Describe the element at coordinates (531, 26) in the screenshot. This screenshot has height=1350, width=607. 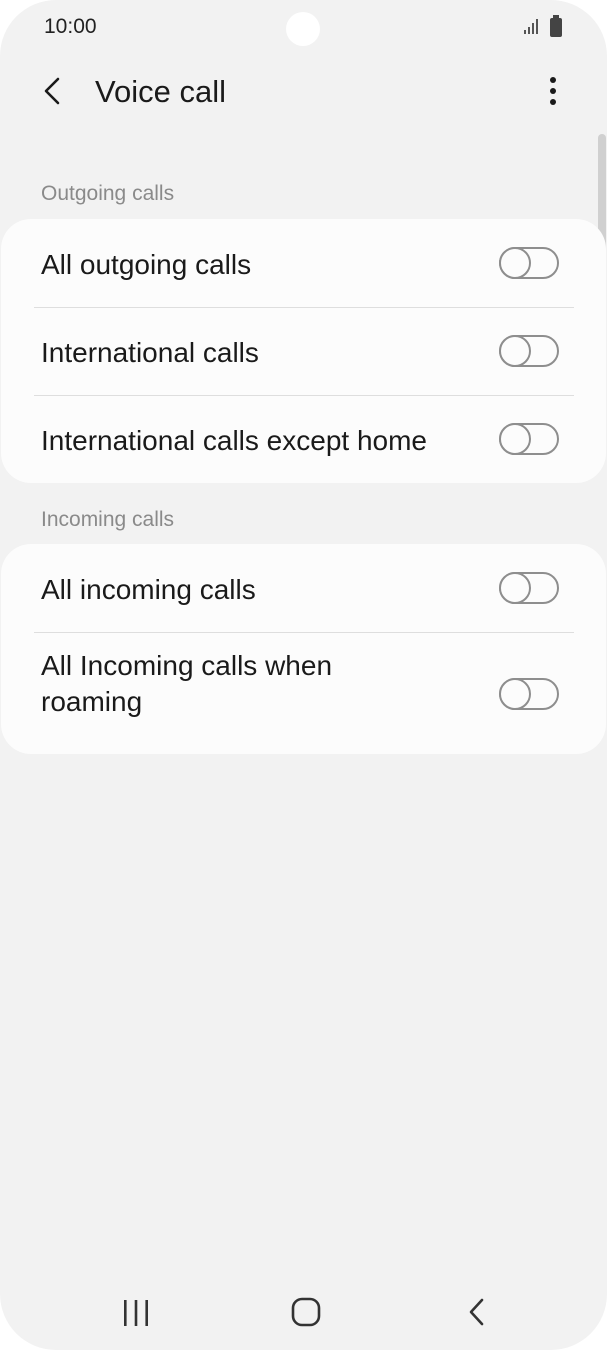
I see `signal-icon` at that location.